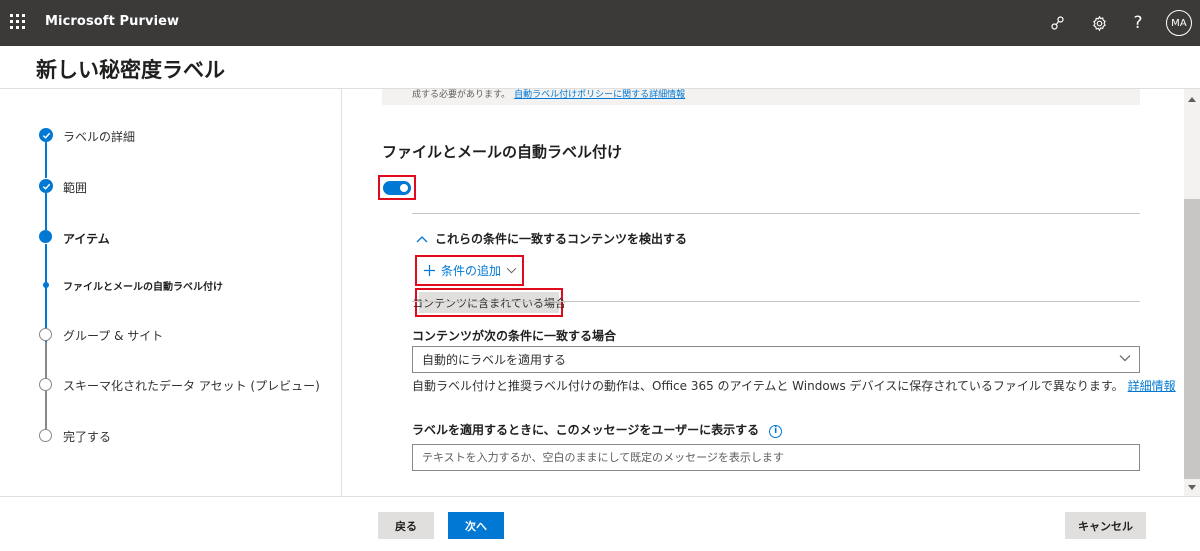 This screenshot has width=1200, height=551. I want to click on substep-current-dot, so click(46, 285).